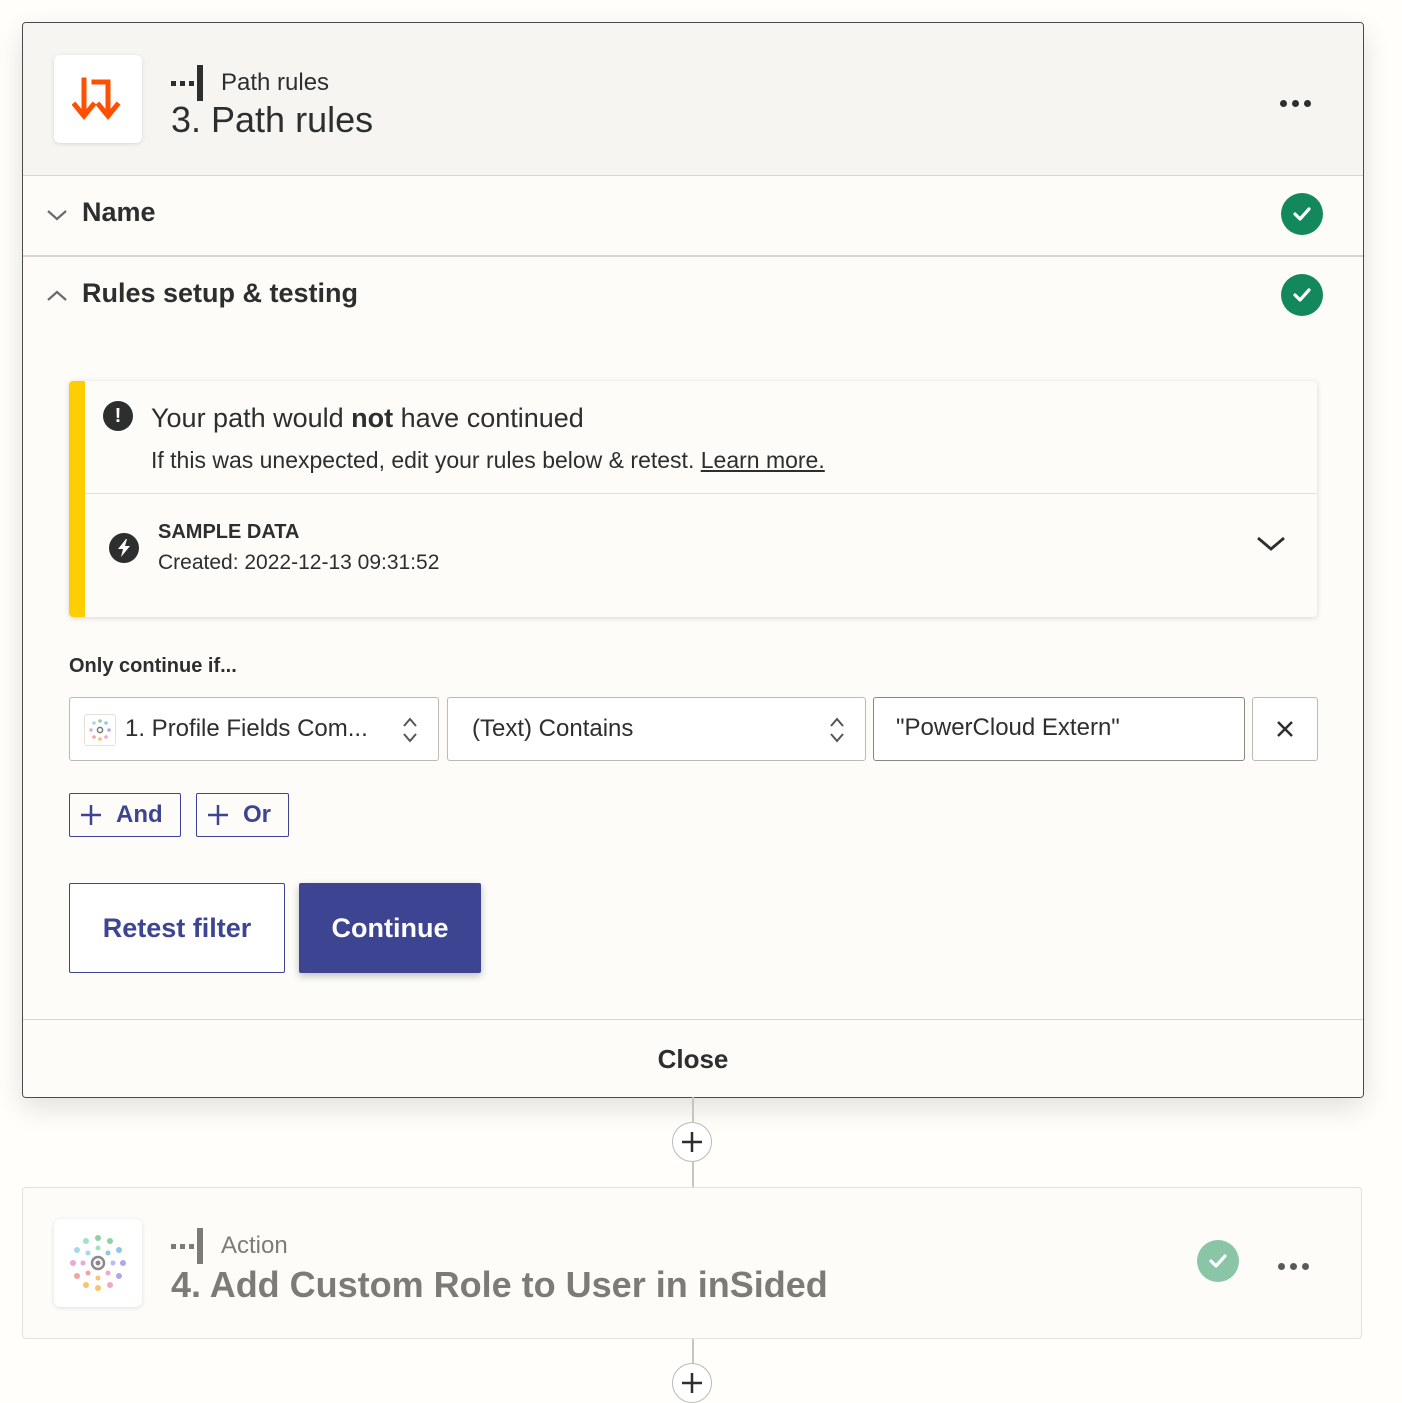  What do you see at coordinates (124, 548) in the screenshot?
I see `bolt-icon` at bounding box center [124, 548].